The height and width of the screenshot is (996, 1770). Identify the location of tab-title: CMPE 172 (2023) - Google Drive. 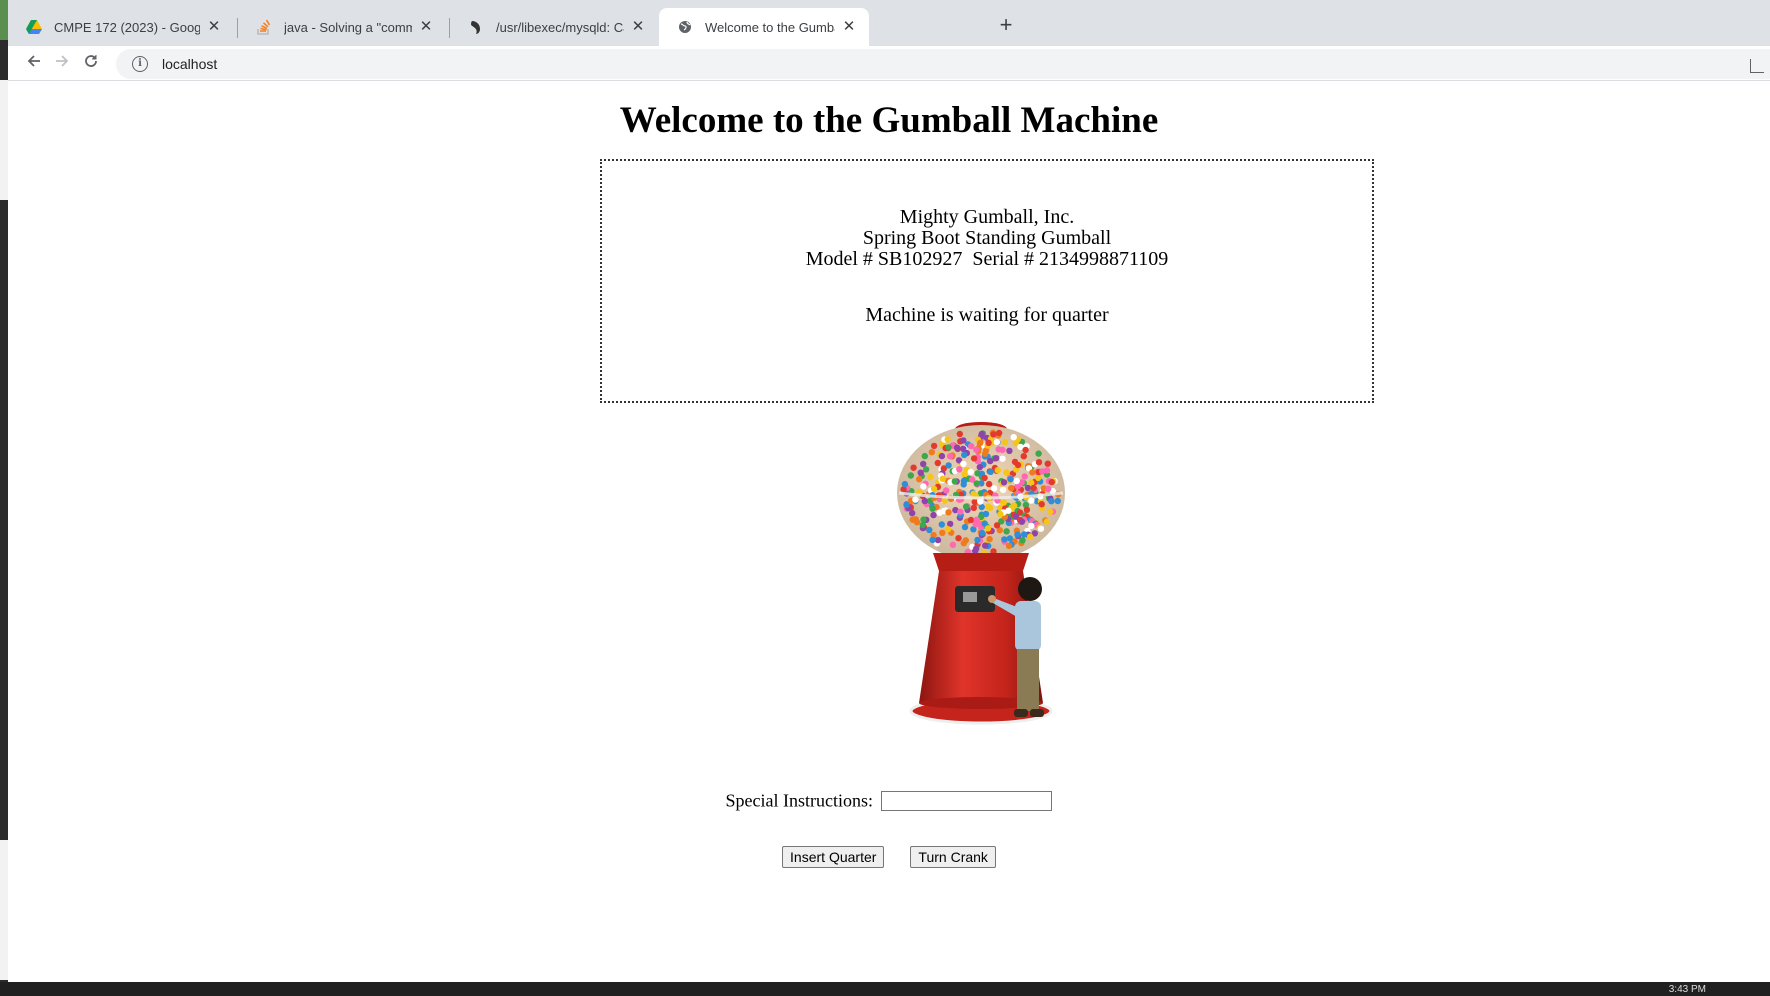
(127, 27).